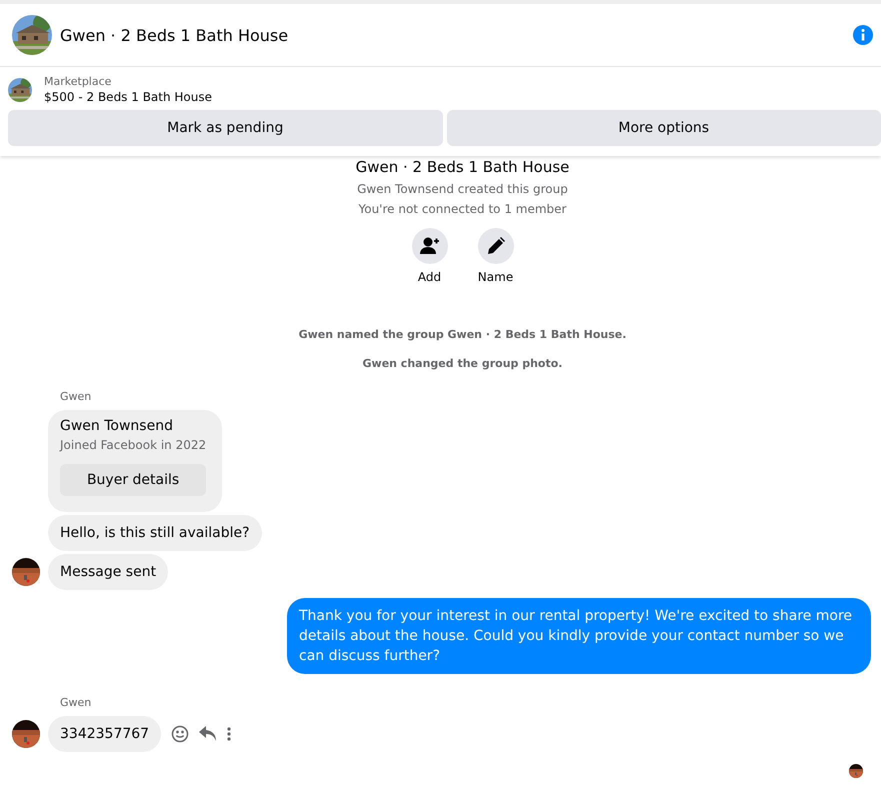  Describe the element at coordinates (108, 572) in the screenshot. I see `message-bubble: Message sent` at that location.